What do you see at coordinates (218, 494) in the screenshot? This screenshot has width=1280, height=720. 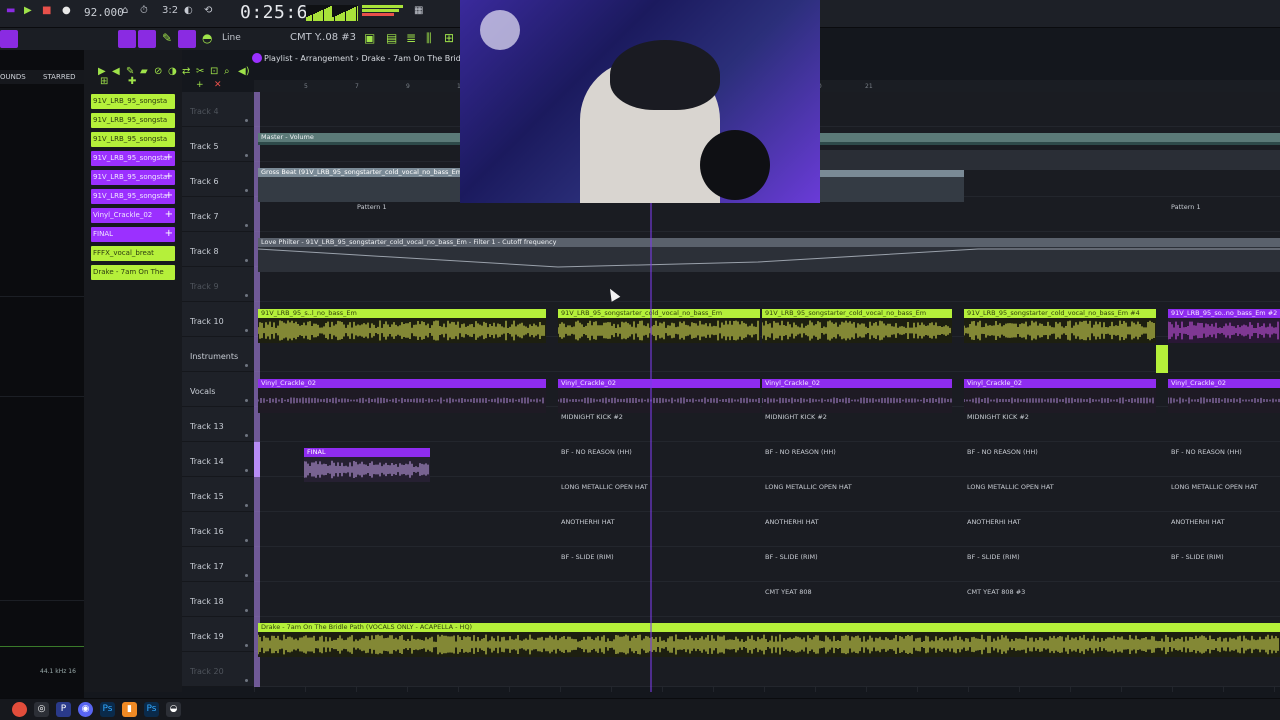 I see `track-header: Track 15` at bounding box center [218, 494].